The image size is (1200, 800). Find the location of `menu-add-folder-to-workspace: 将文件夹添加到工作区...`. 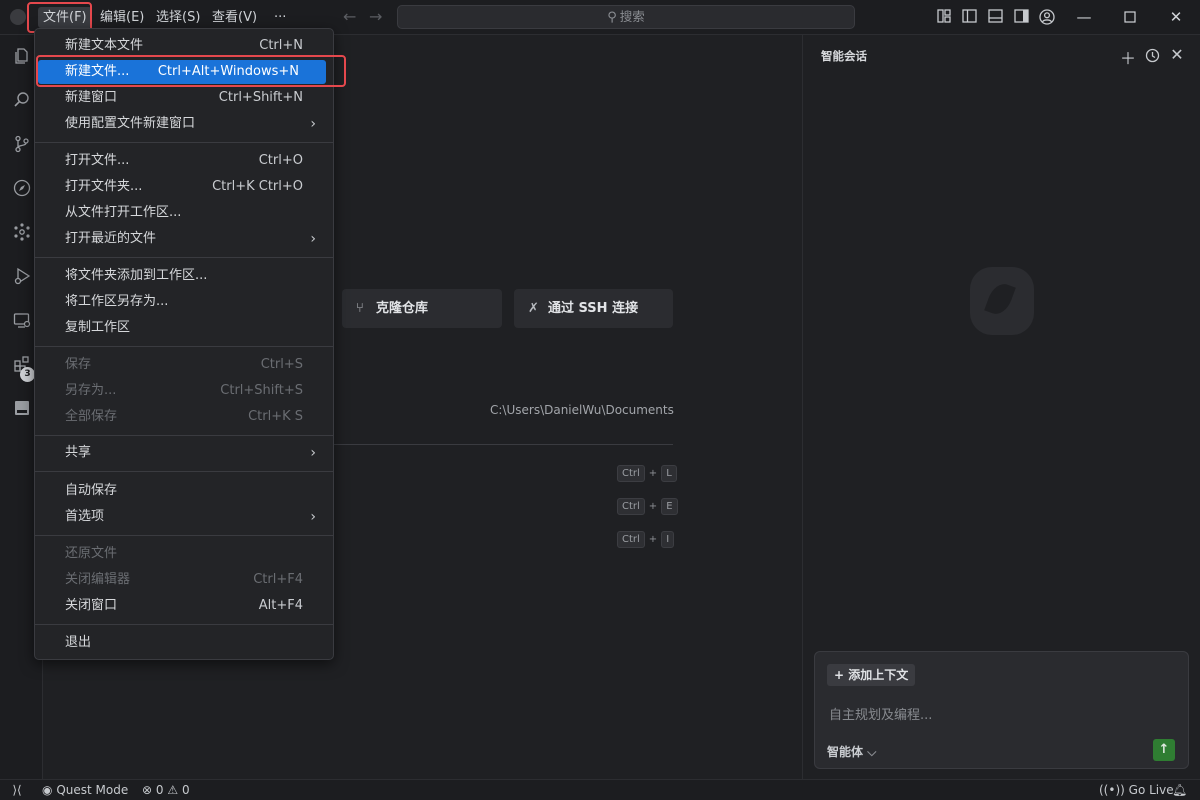

menu-add-folder-to-workspace: 将文件夹添加到工作区... is located at coordinates (184, 276).